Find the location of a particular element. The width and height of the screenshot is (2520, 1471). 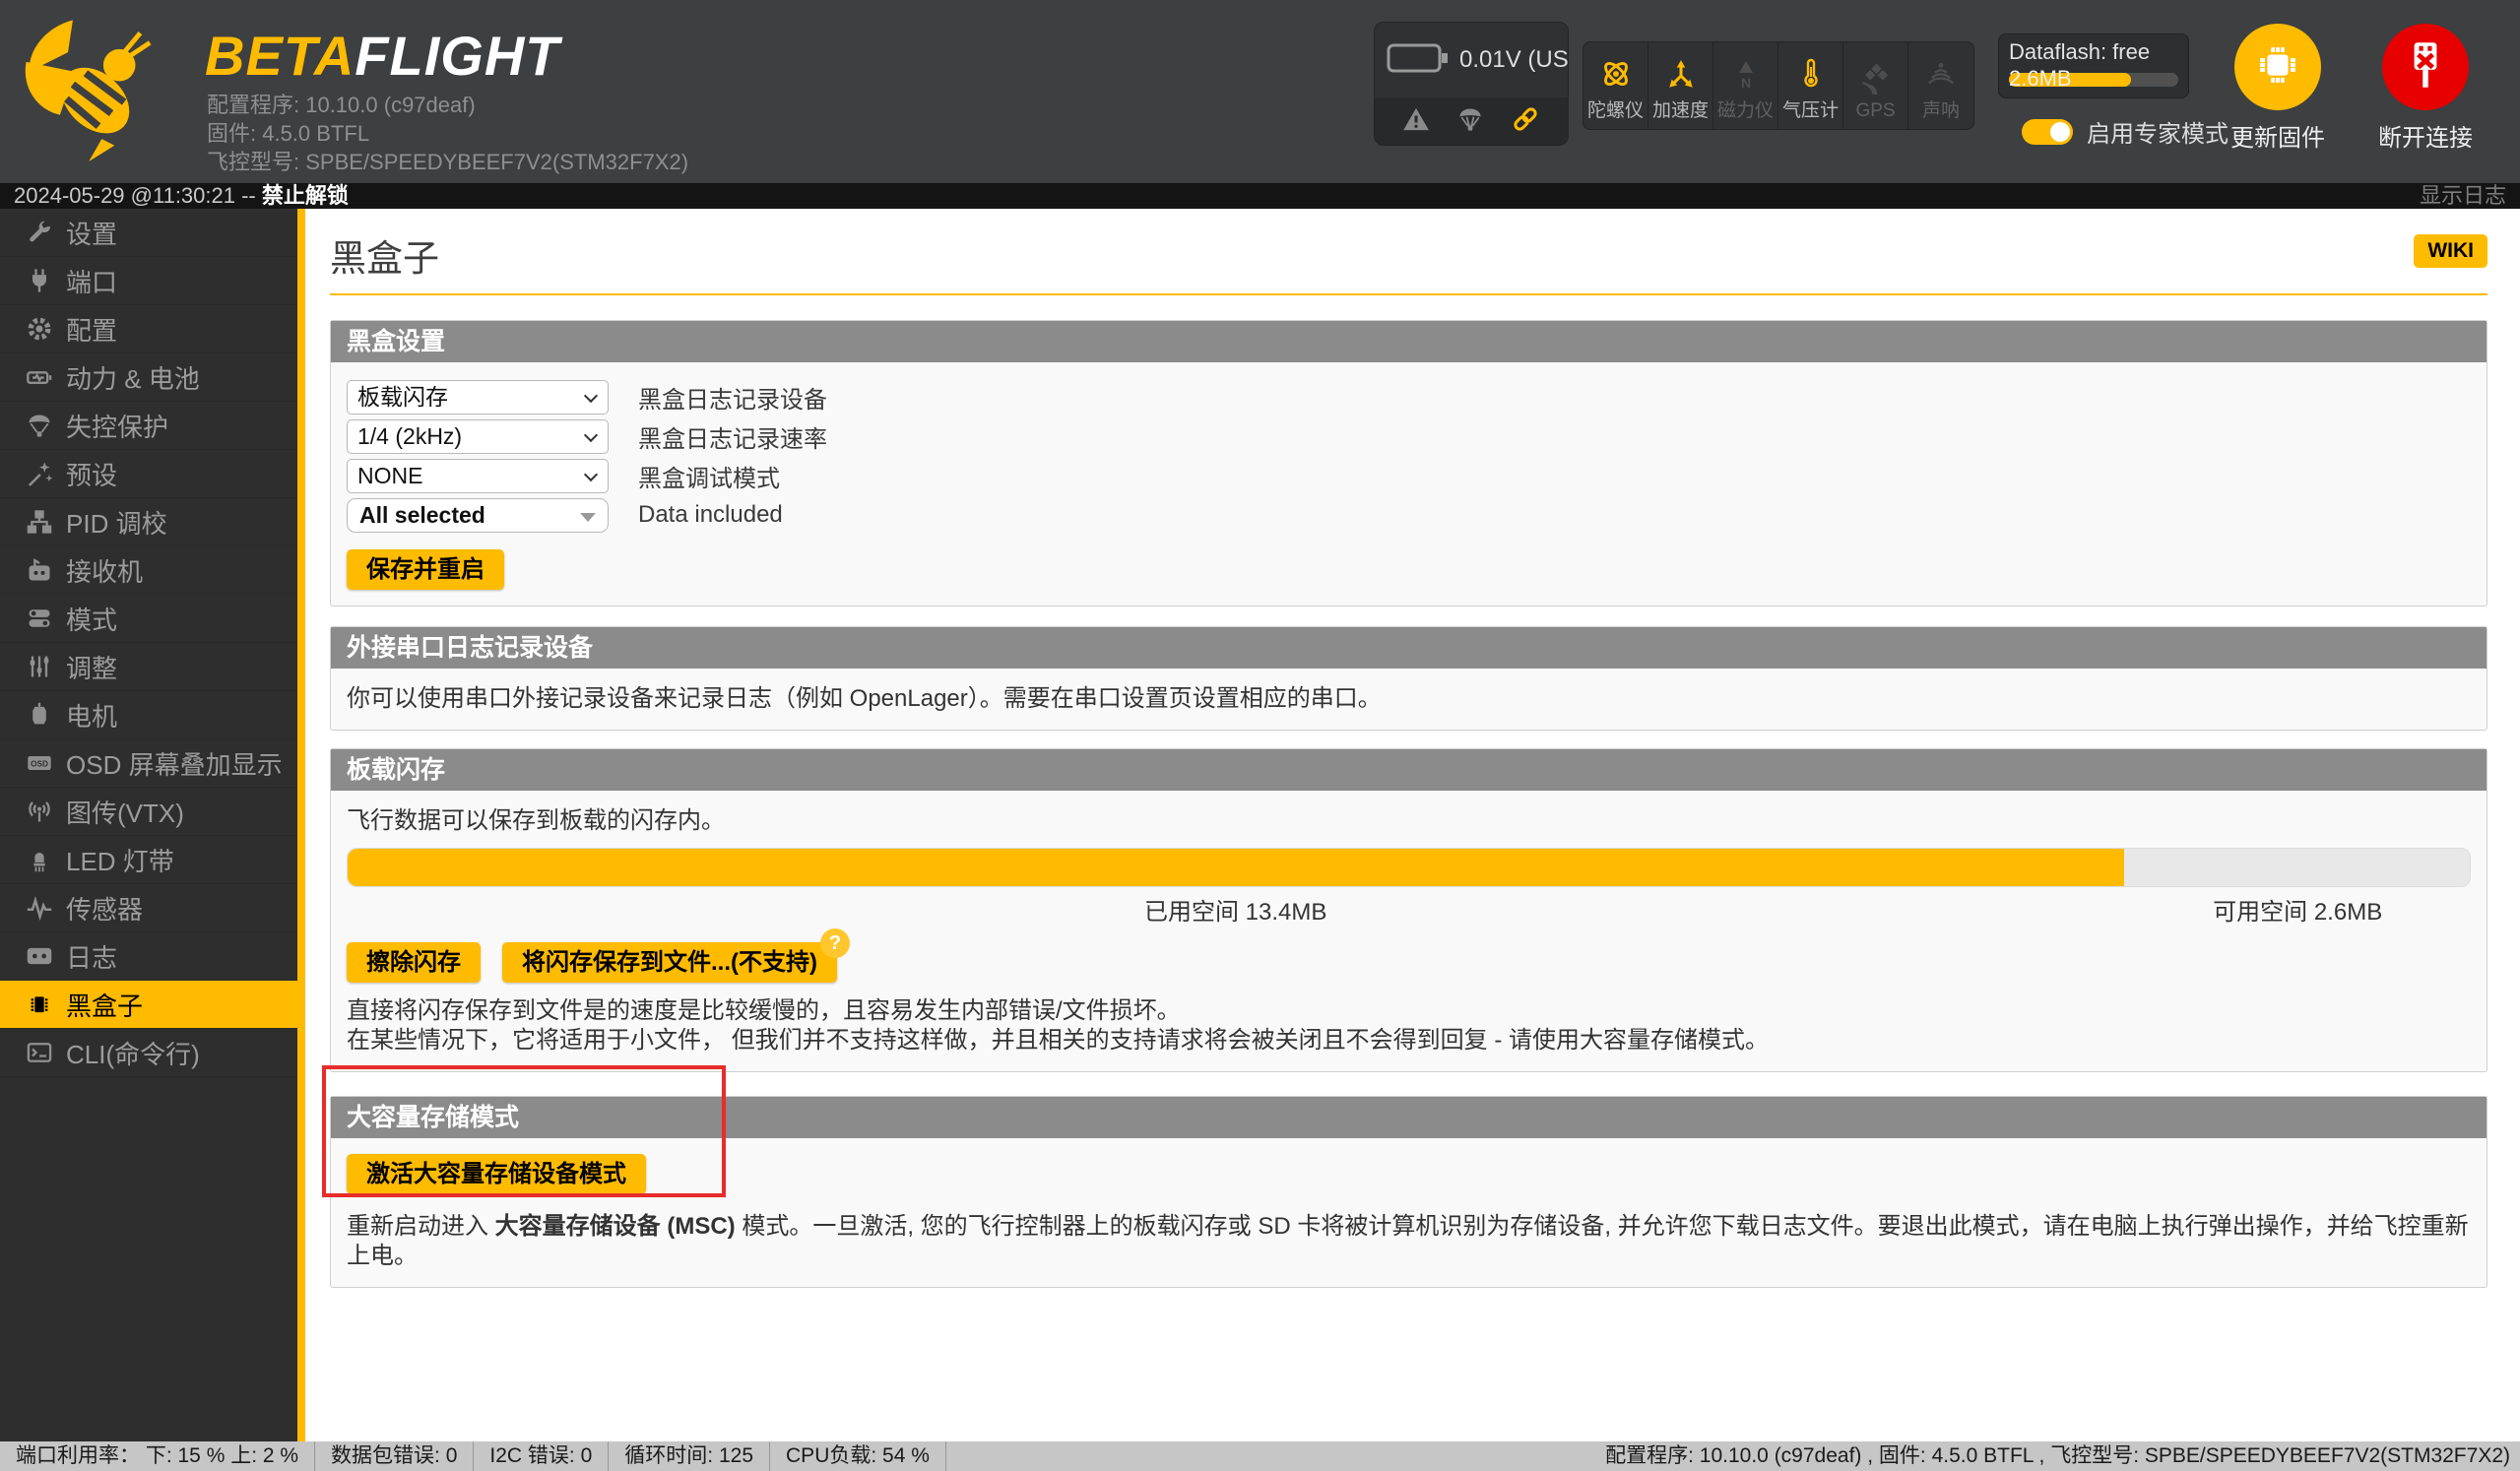

warning-icon is located at coordinates (1416, 121).